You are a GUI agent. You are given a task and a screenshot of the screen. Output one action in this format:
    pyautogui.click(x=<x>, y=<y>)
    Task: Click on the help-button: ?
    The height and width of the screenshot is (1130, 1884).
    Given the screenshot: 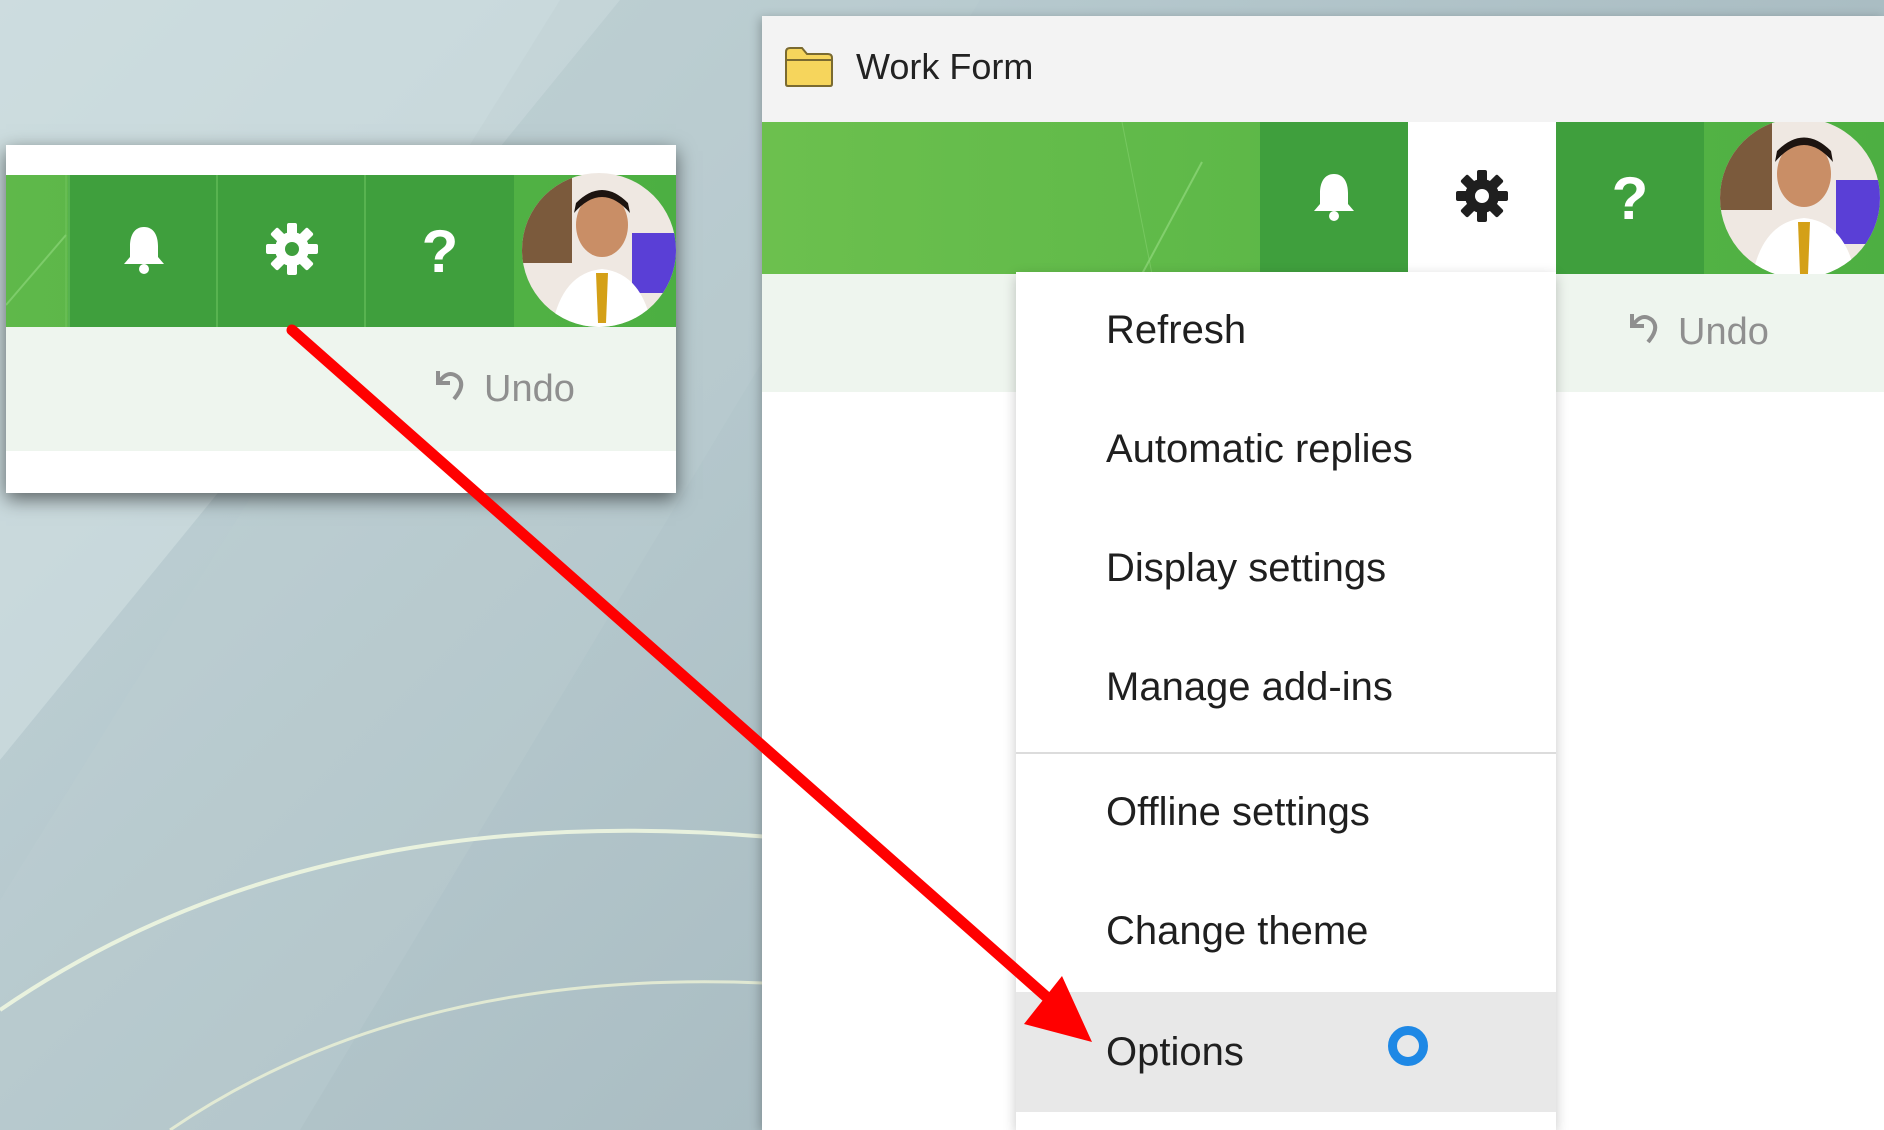 What is the action you would take?
    pyautogui.click(x=1630, y=198)
    